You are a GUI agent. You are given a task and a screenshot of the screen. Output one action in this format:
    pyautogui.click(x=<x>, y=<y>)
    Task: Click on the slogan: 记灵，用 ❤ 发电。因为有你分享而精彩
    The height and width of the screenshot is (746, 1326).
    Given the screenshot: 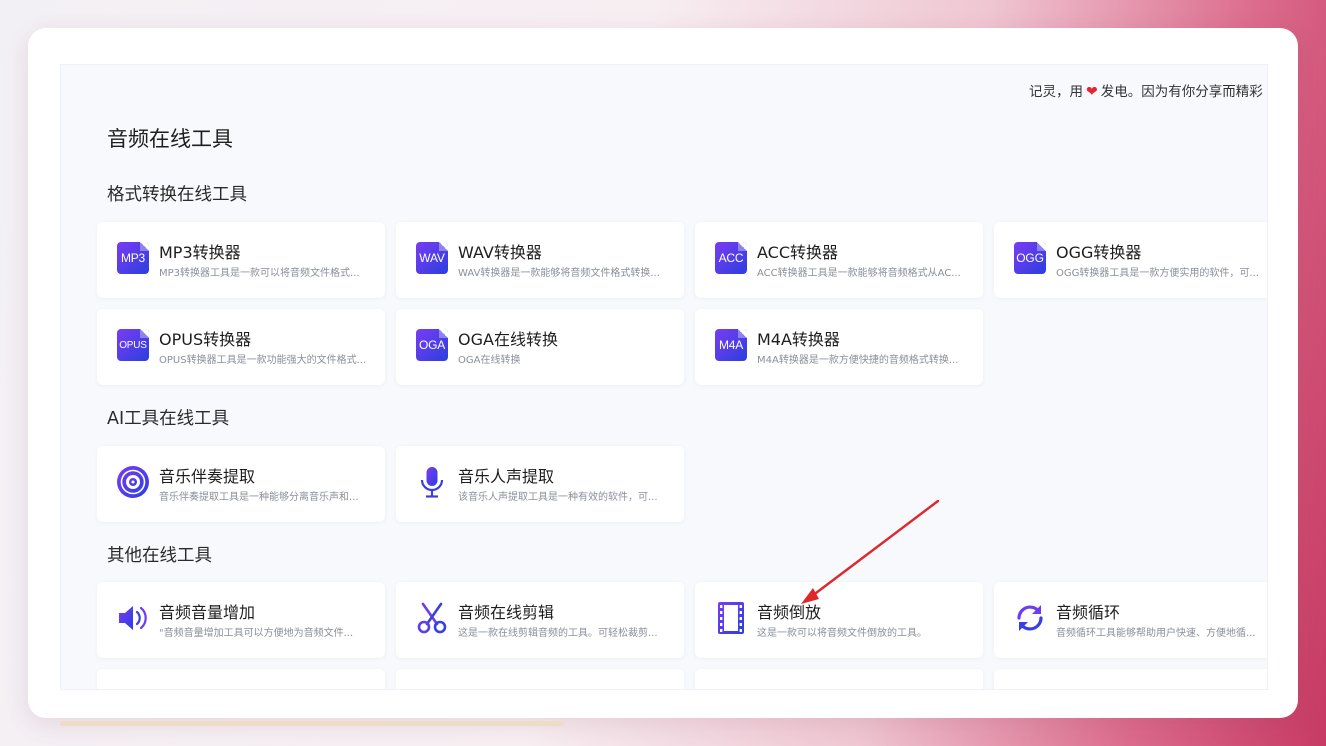 What is the action you would take?
    pyautogui.click(x=1146, y=90)
    